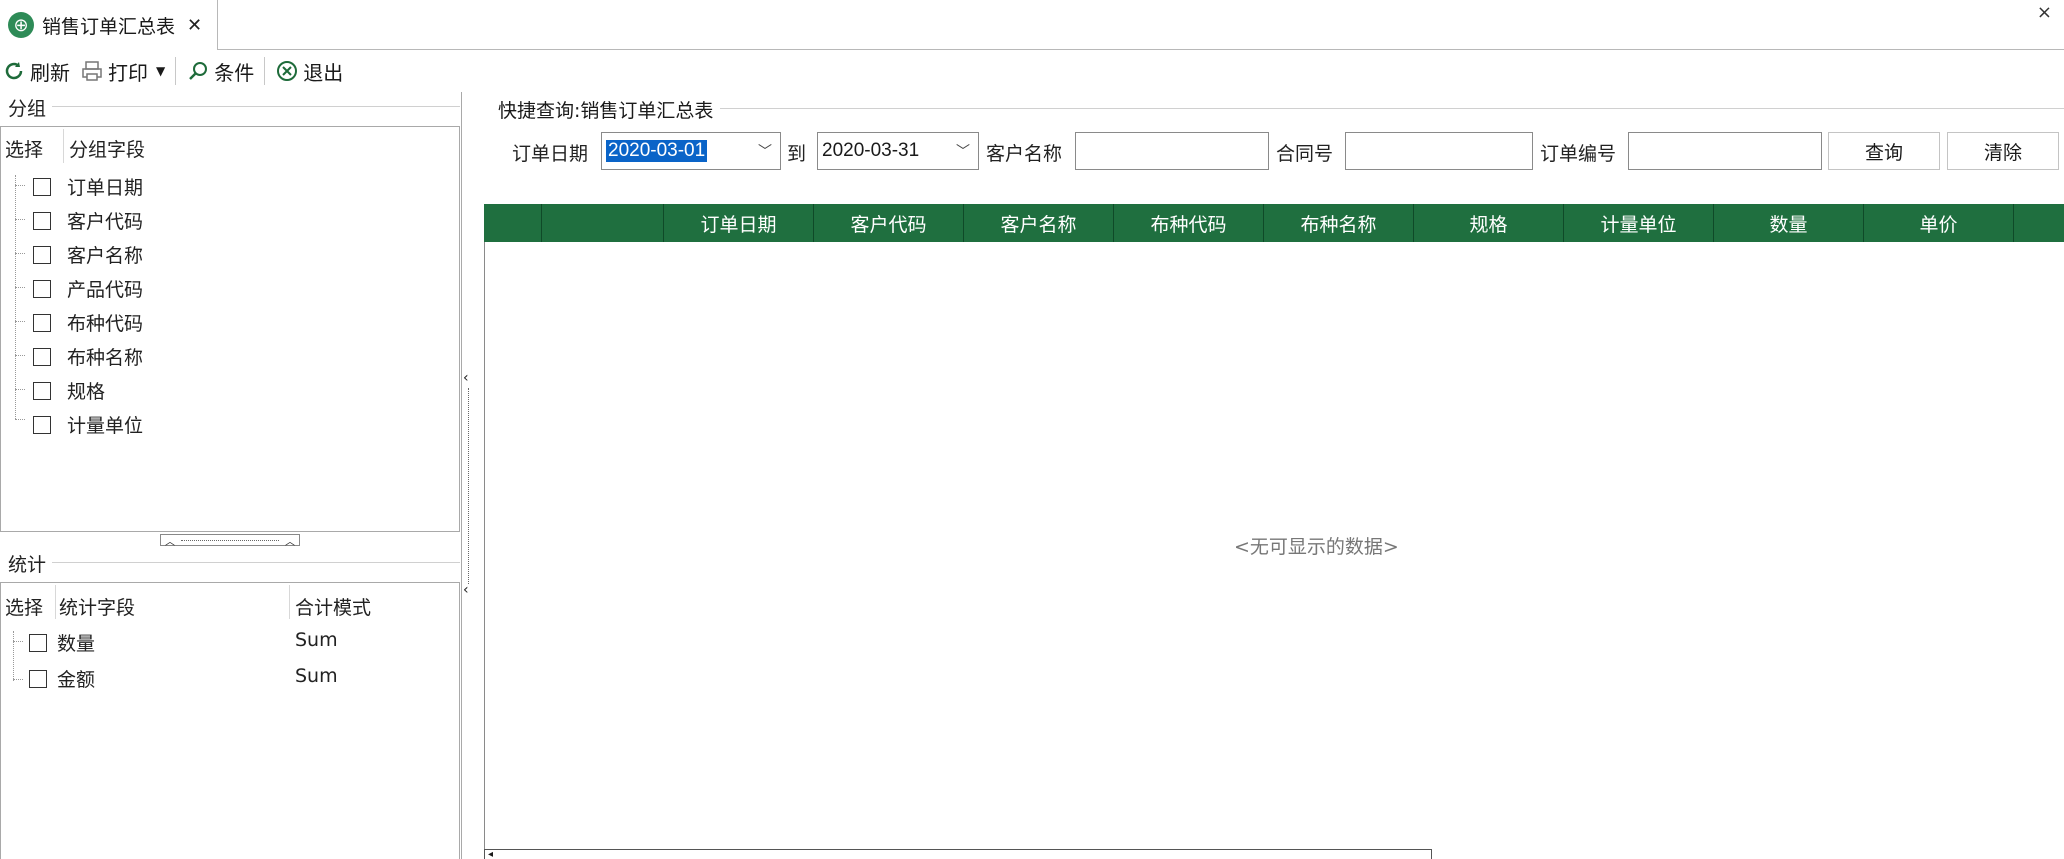 This screenshot has height=859, width=2064. Describe the element at coordinates (1032, 71) in the screenshot. I see `toolbar: 刷新 打印 ▼ 条件 退出` at that location.